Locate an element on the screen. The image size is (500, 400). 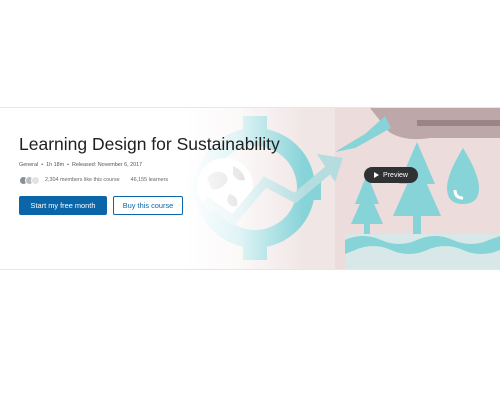
course-release-date: Released: November 6, 2017 is located at coordinates (107, 165).